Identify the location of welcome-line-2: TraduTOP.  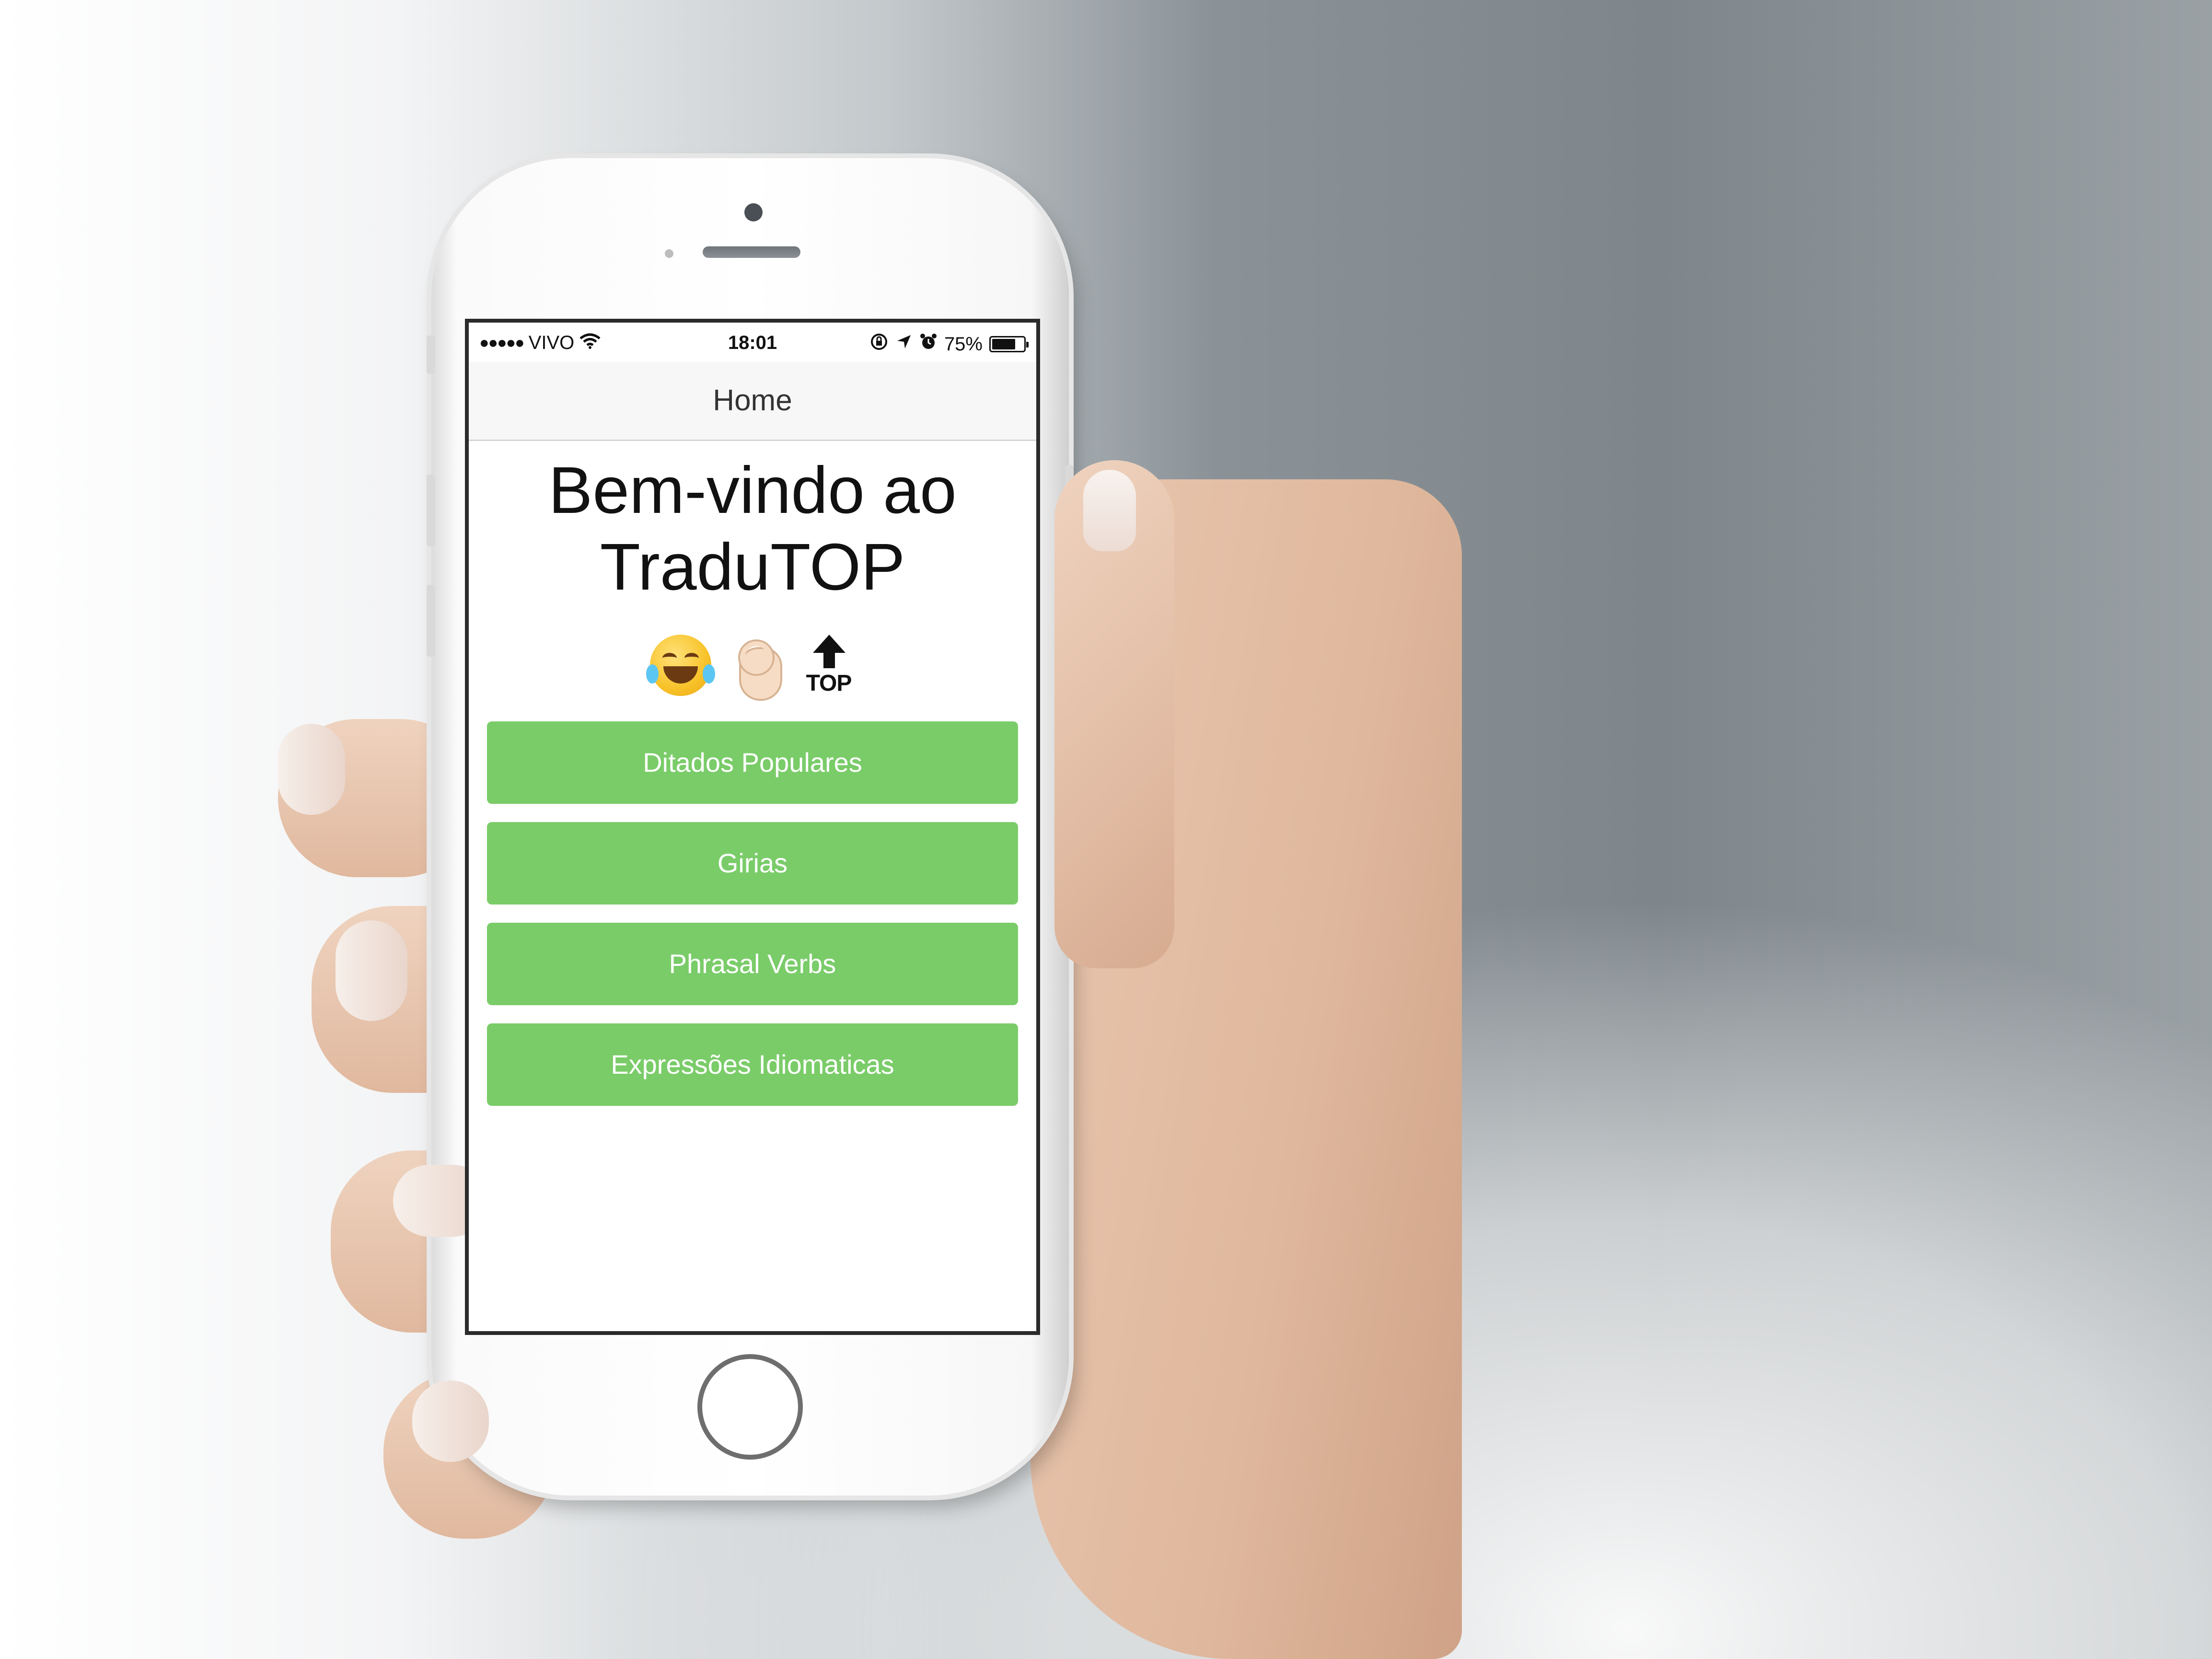
(752, 567).